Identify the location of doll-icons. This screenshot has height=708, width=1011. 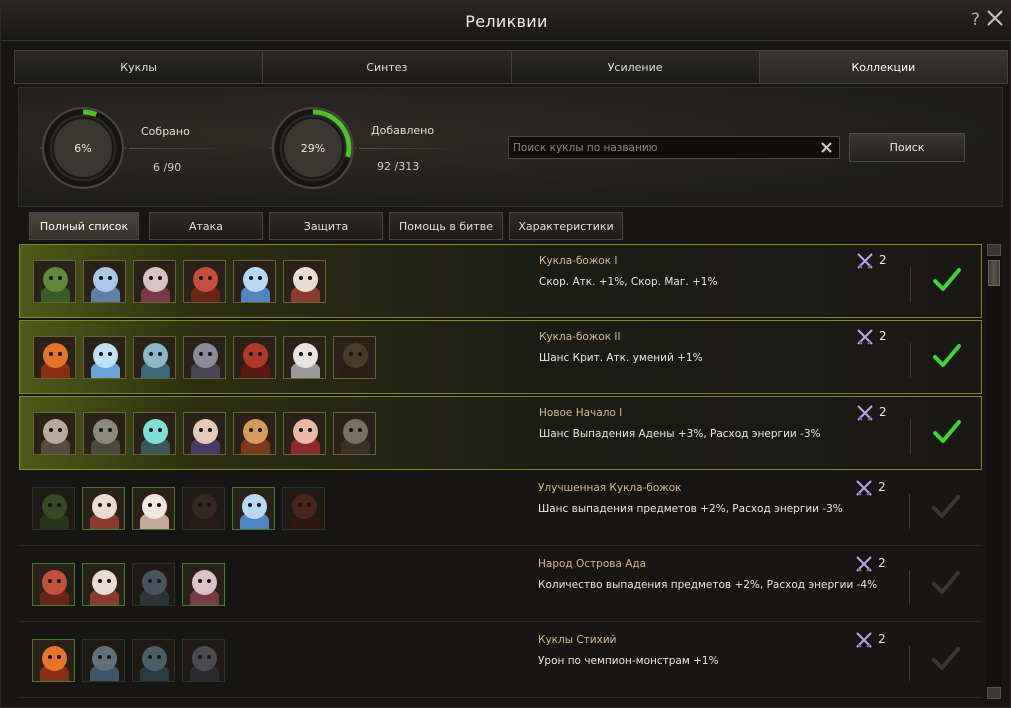
(182, 508).